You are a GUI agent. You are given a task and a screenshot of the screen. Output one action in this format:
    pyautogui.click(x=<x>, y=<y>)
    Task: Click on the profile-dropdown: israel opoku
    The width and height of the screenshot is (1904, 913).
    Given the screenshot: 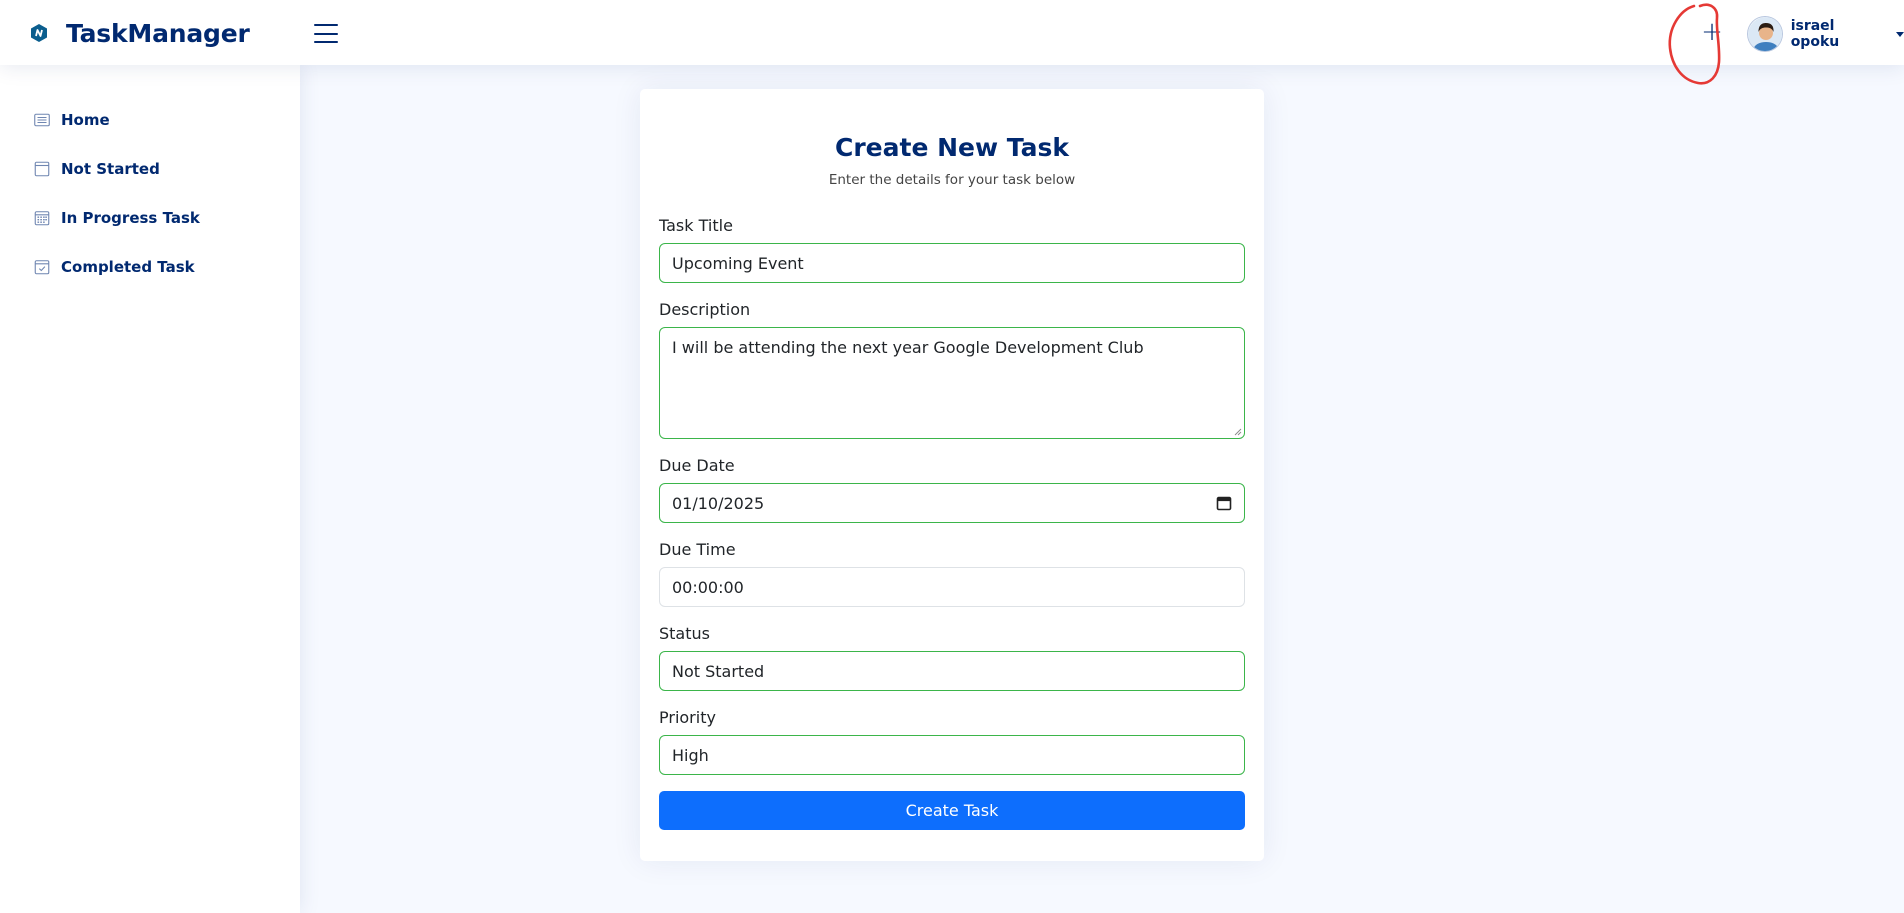 What is the action you would take?
    pyautogui.click(x=1825, y=34)
    